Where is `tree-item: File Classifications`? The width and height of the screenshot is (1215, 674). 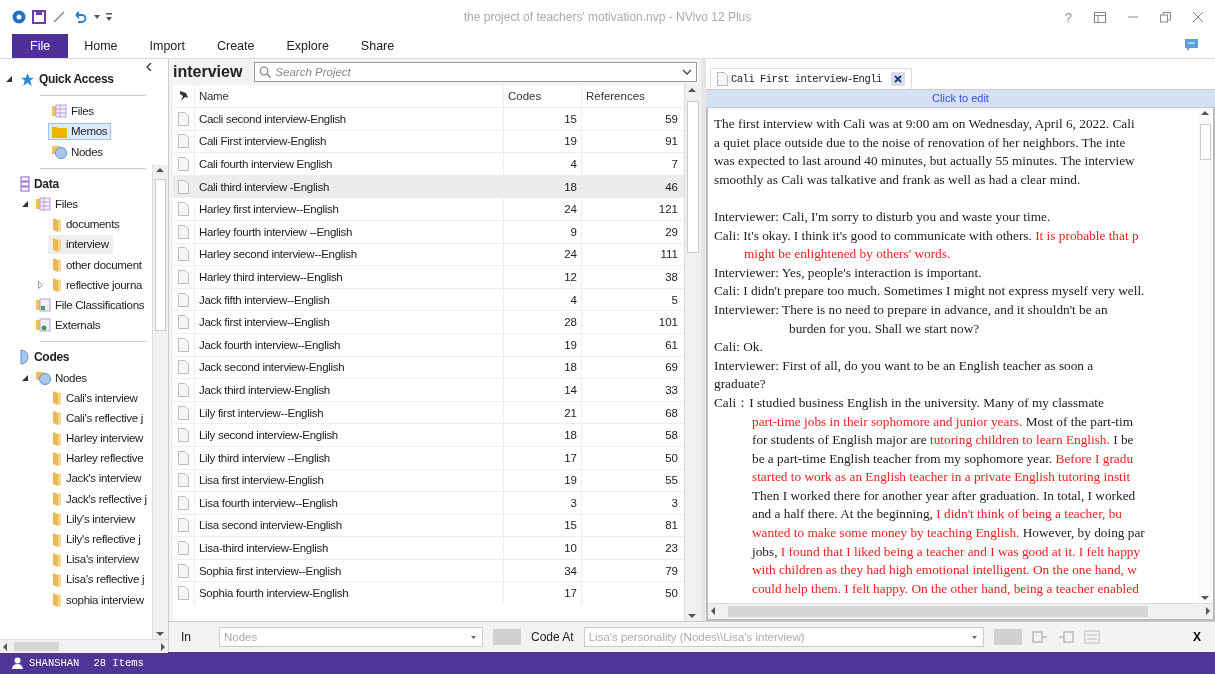 tree-item: File Classifications is located at coordinates (90, 304).